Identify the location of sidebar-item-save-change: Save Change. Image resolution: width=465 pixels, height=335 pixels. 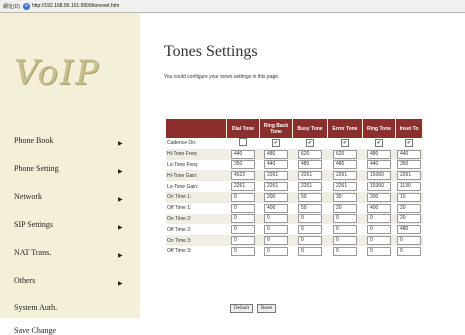
(35, 330).